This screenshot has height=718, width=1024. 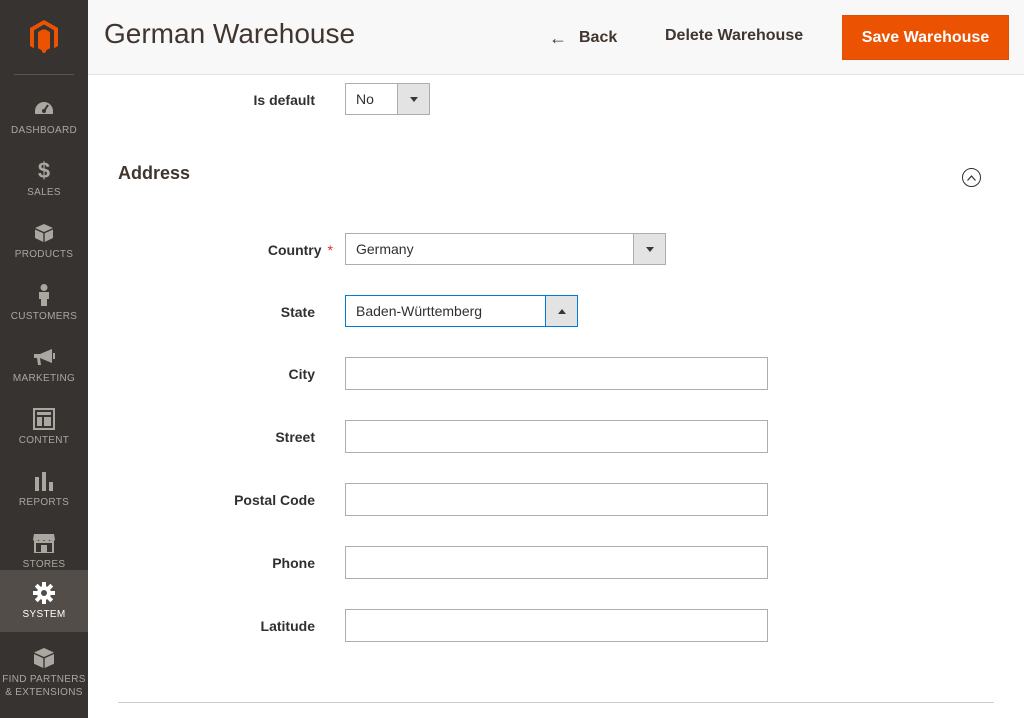 What do you see at coordinates (556, 702) in the screenshot?
I see `section-divider` at bounding box center [556, 702].